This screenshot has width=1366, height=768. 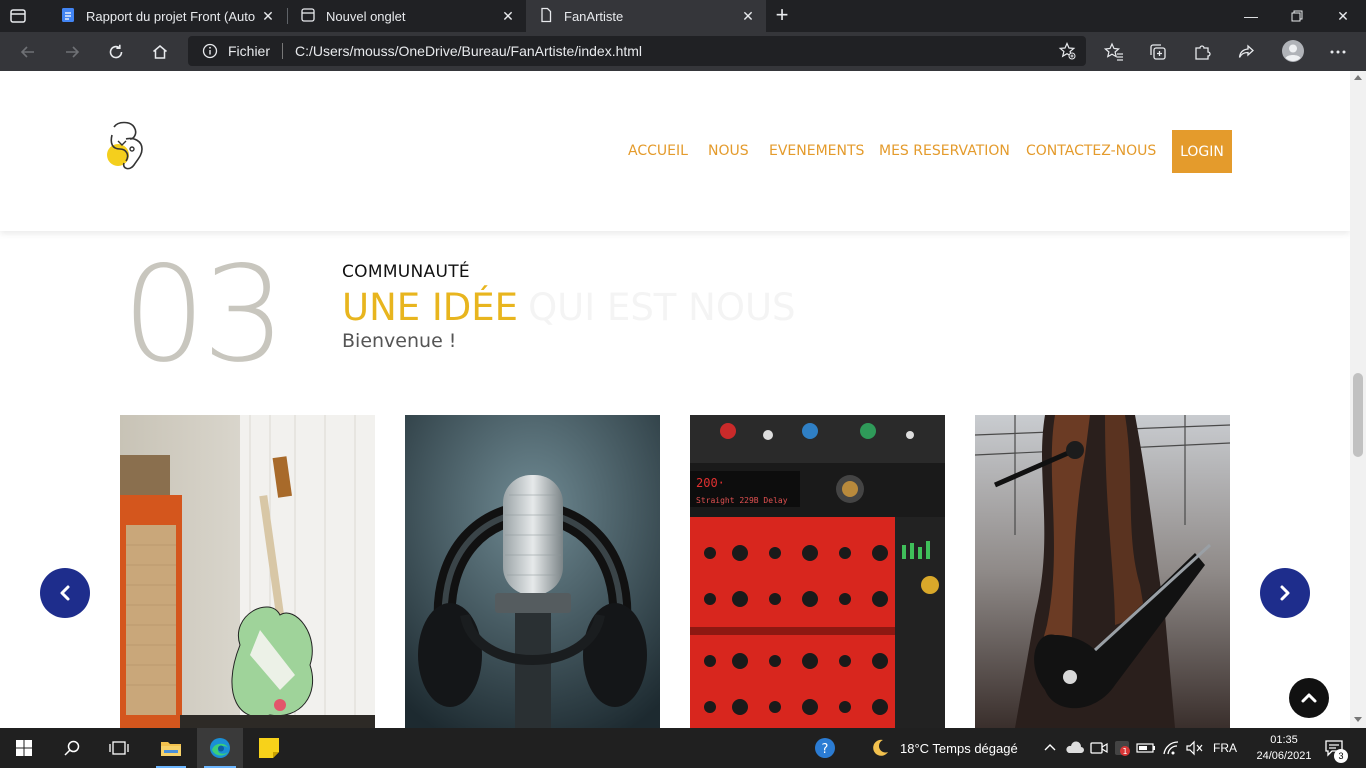 What do you see at coordinates (171, 748) in the screenshot?
I see `file-explorer-icon` at bounding box center [171, 748].